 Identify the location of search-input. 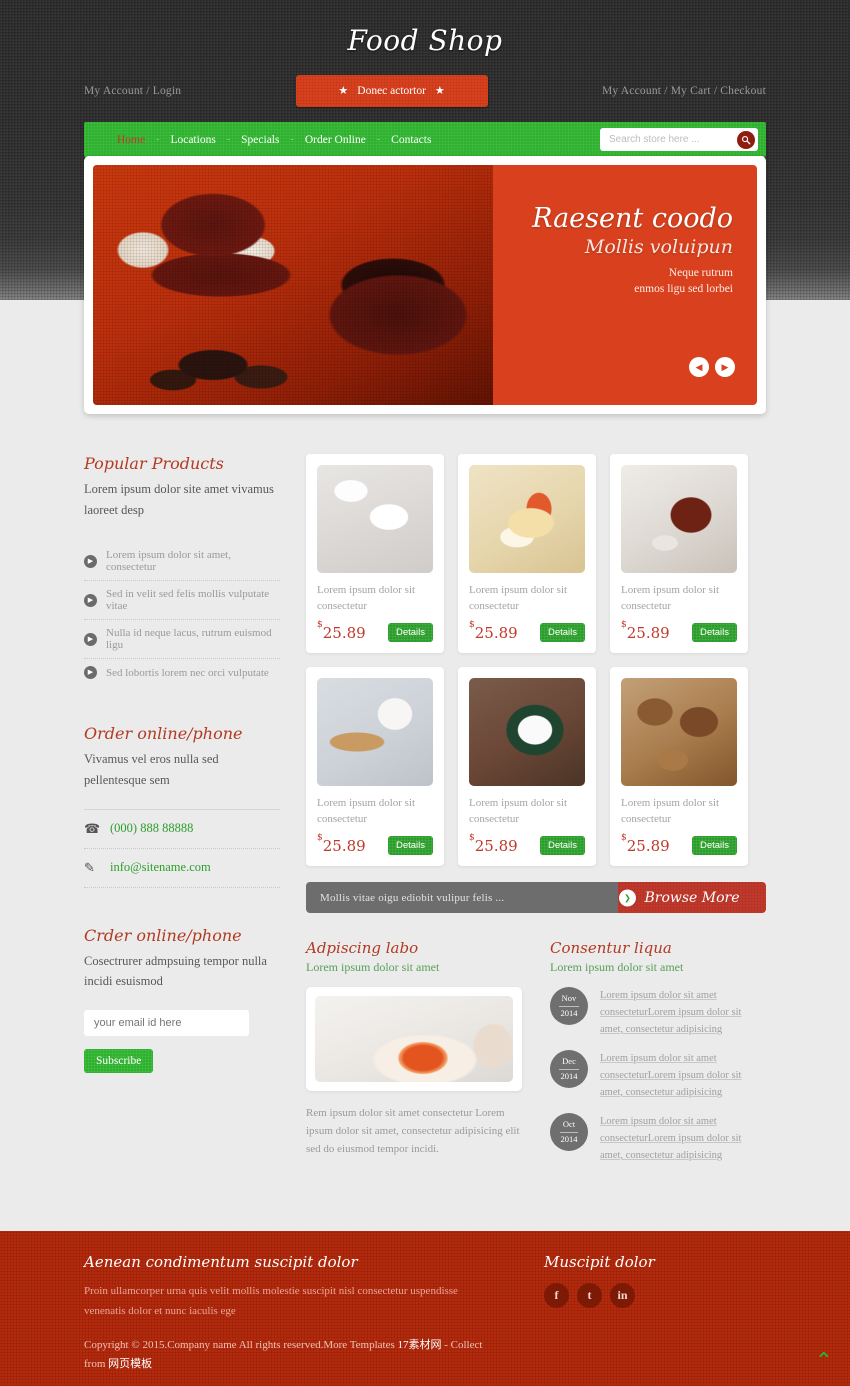
(673, 139).